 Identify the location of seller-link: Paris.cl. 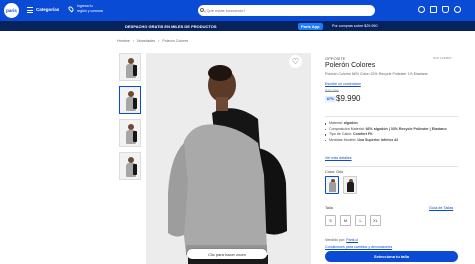
(352, 240).